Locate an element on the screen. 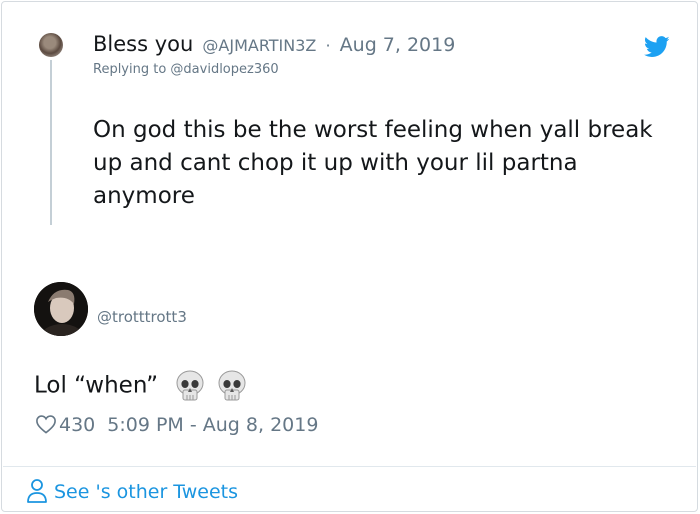 The height and width of the screenshot is (514, 700). author-handle: @trotttrott3 is located at coordinates (142, 317).